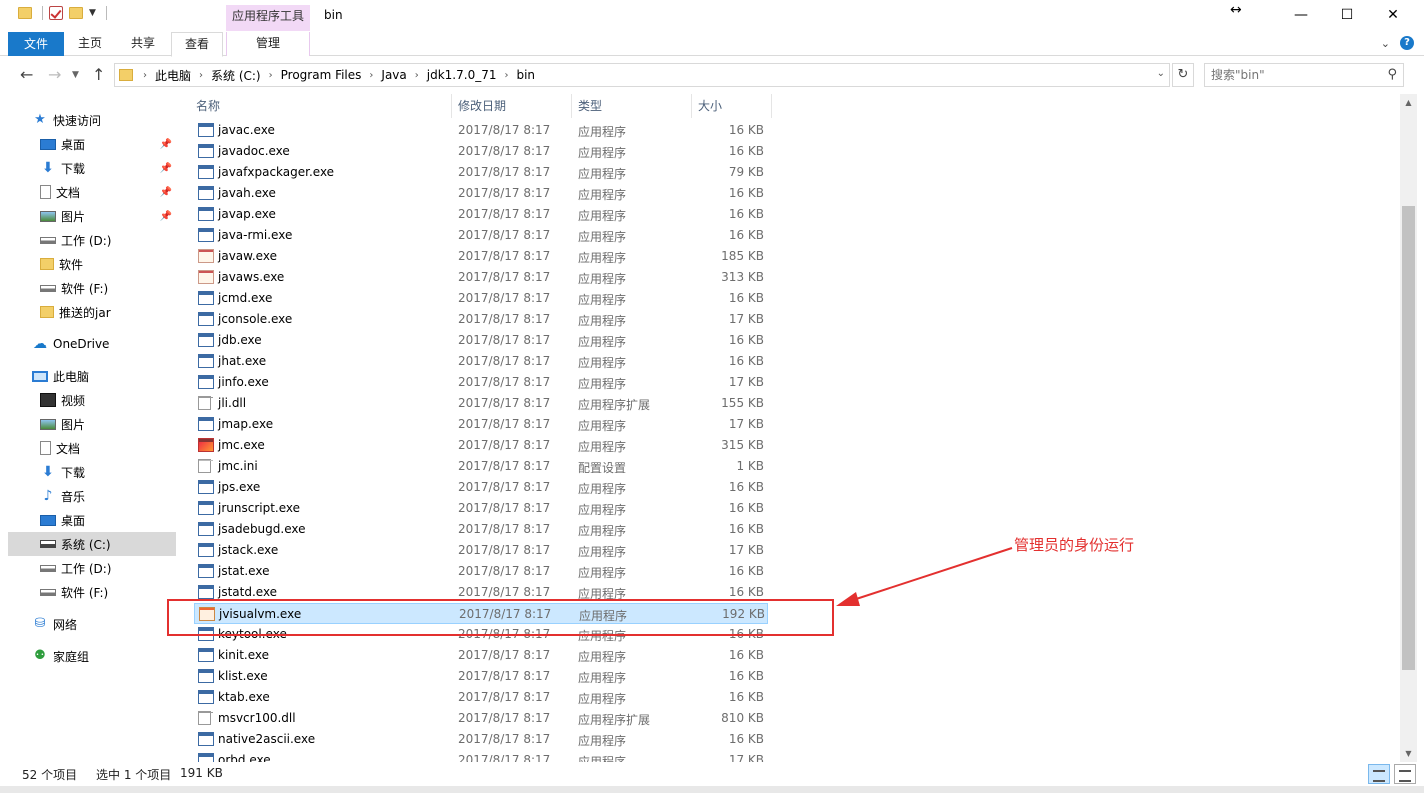 This screenshot has width=1424, height=793. Describe the element at coordinates (48, 168) in the screenshot. I see `download-icon: ⬇` at that location.